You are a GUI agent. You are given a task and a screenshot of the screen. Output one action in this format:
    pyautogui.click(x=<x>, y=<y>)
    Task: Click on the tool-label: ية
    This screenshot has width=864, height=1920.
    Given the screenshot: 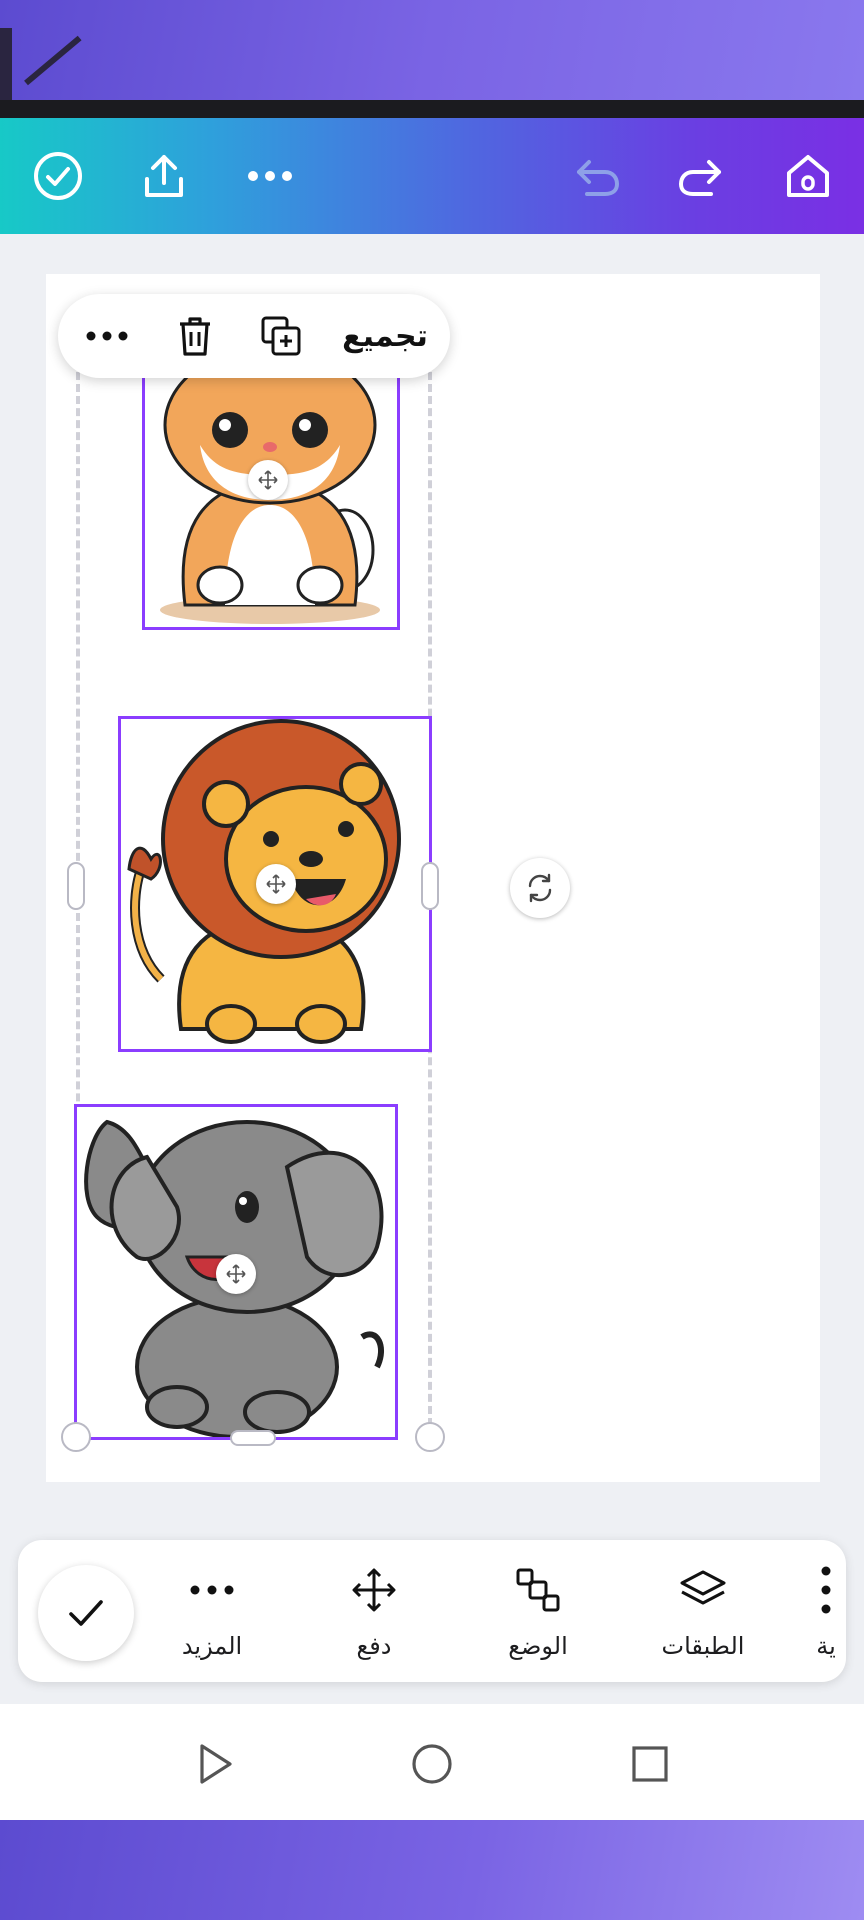 What is the action you would take?
    pyautogui.click(x=826, y=1646)
    